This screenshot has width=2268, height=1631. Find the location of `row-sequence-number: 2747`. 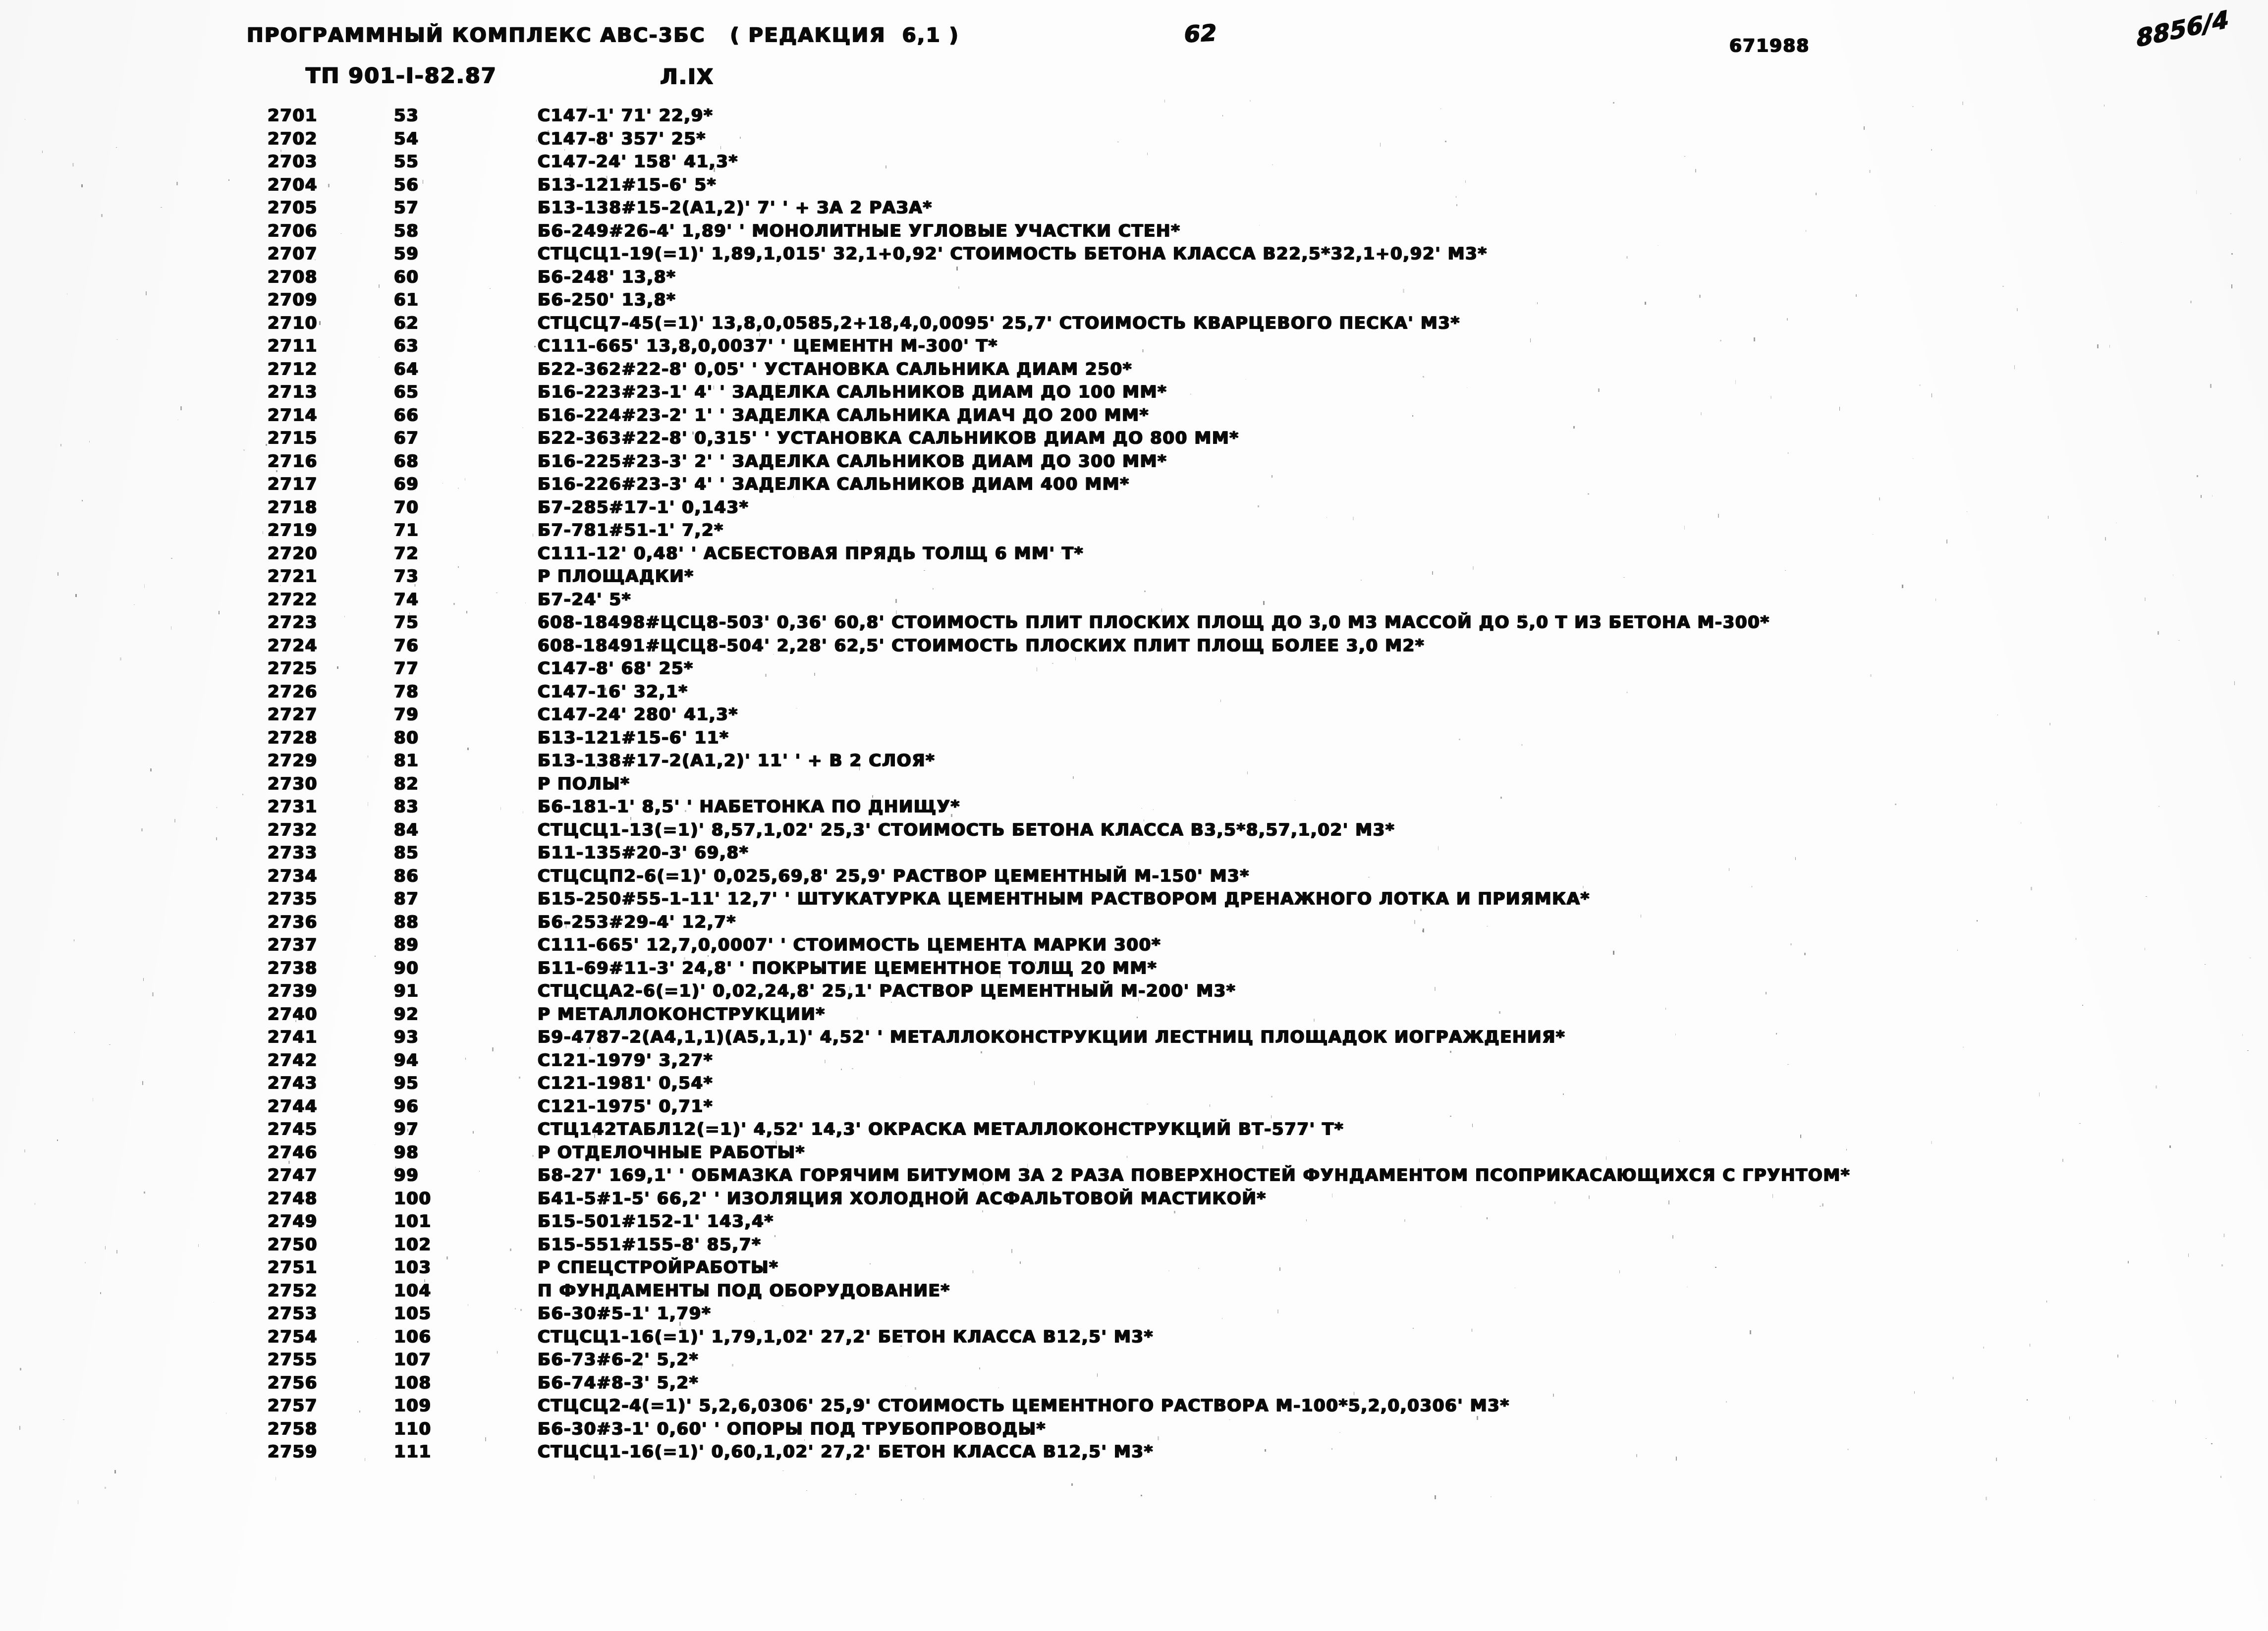

row-sequence-number: 2747 is located at coordinates (293, 1175).